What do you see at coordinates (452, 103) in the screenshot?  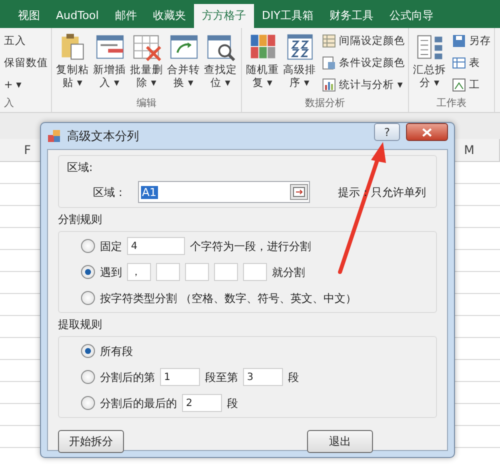 I see `group-label: 工作表` at bounding box center [452, 103].